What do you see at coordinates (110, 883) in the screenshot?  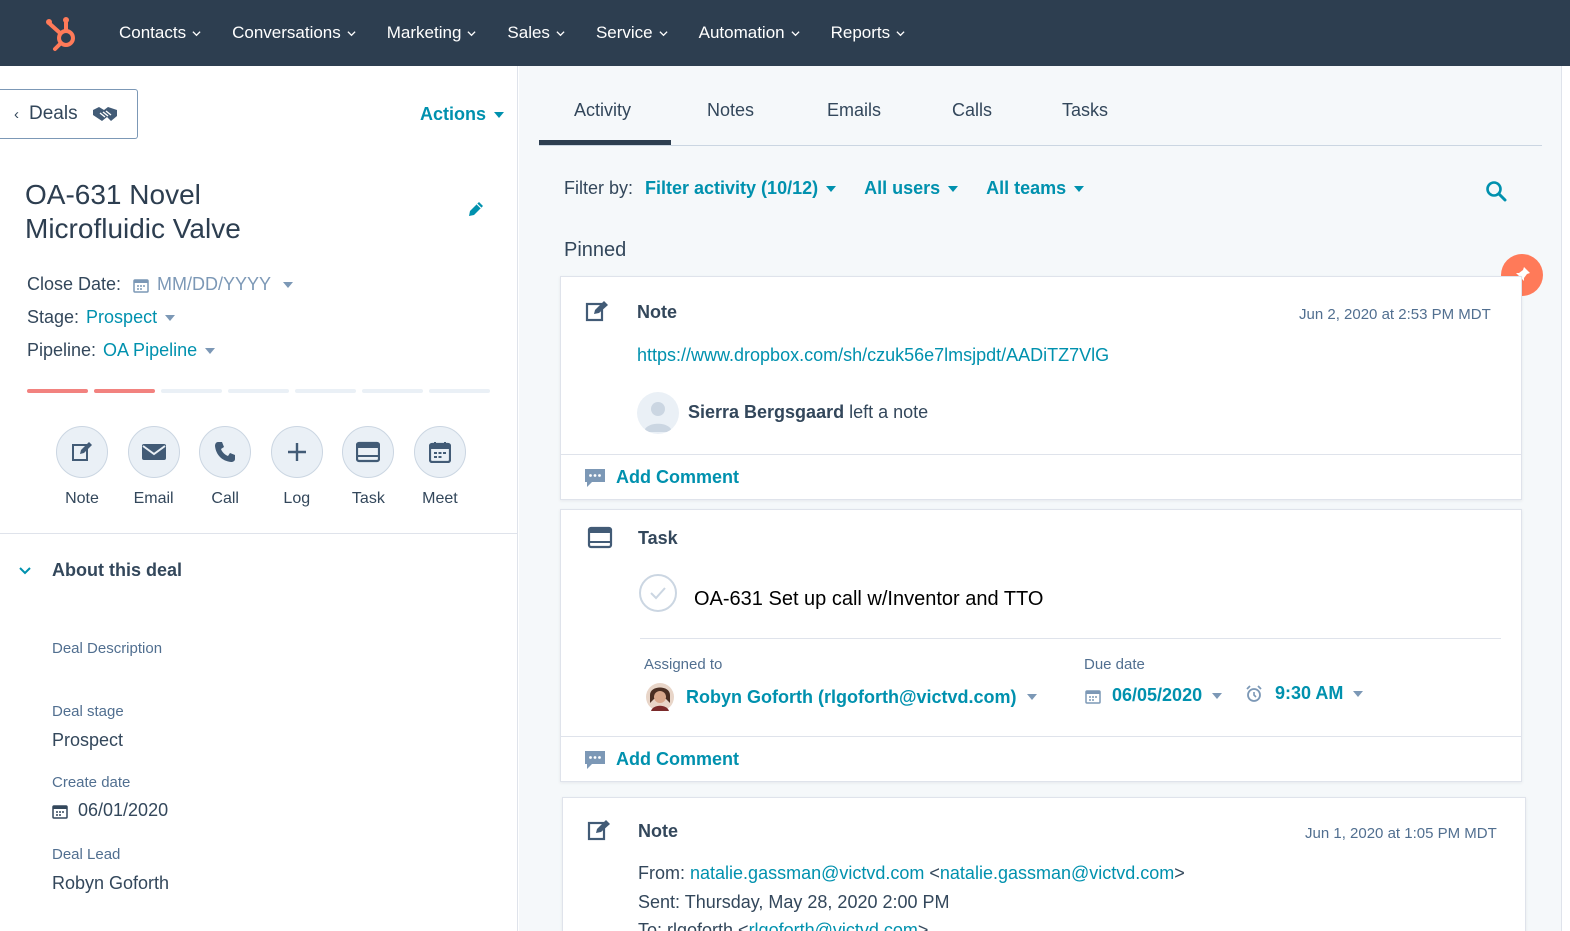 I see `deal-lead-value: Robyn Goforth` at bounding box center [110, 883].